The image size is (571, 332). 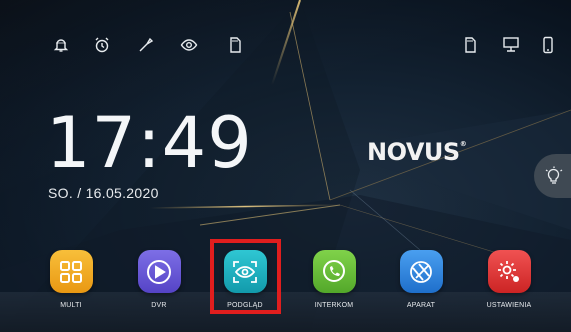 I want to click on app-ustawienia: USTAWIENIA, so click(x=509, y=279).